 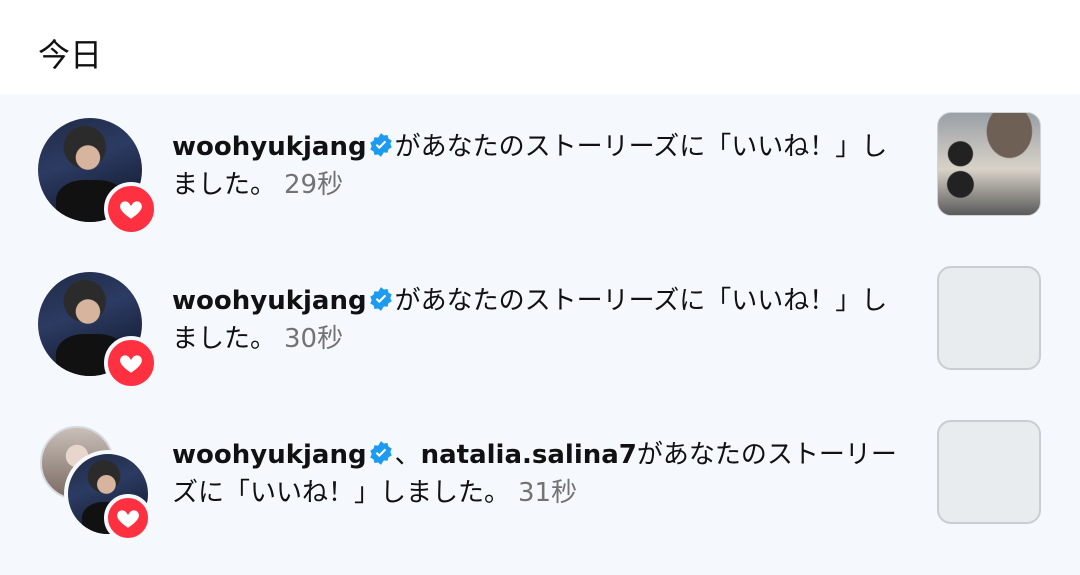 What do you see at coordinates (314, 185) in the screenshot?
I see `timestamp: 29秒` at bounding box center [314, 185].